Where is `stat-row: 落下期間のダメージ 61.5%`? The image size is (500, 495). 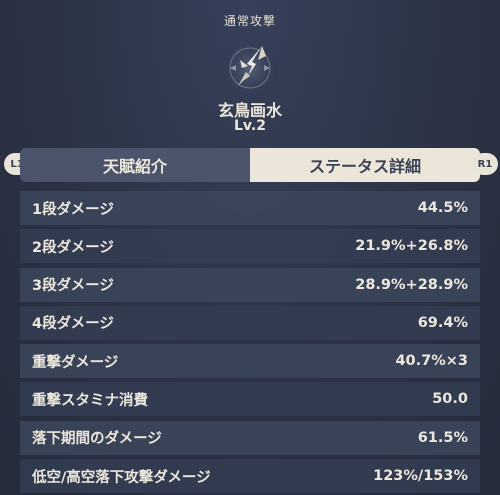
stat-row: 落下期間のダメージ 61.5% is located at coordinates (250, 437).